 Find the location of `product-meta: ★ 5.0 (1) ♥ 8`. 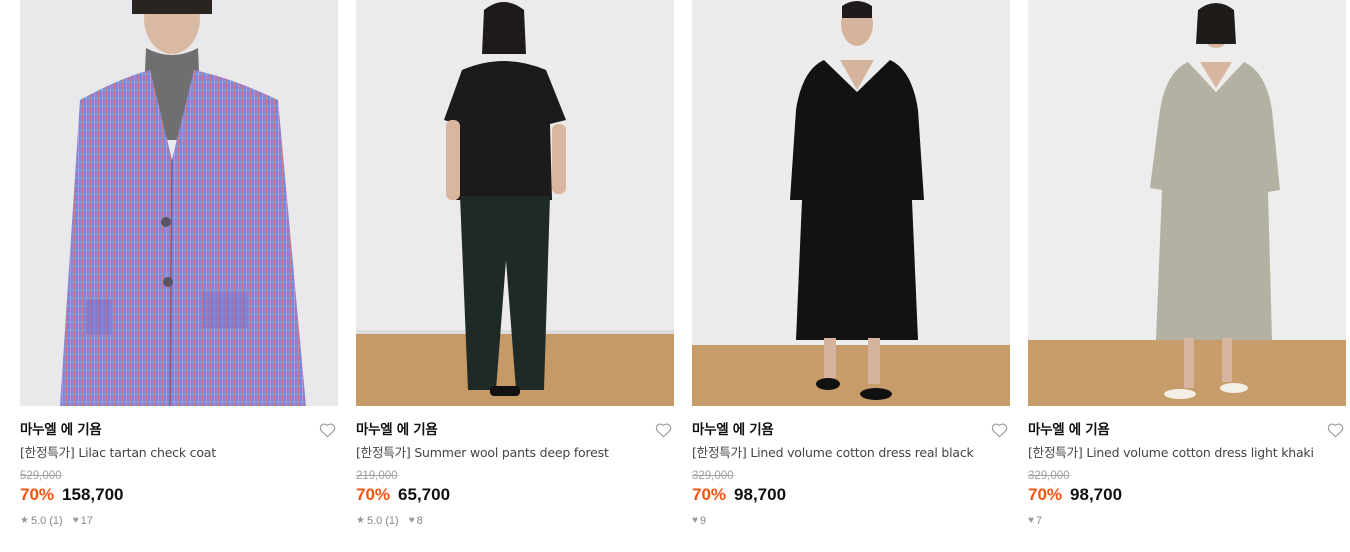

product-meta: ★ 5.0 (1) ♥ 8 is located at coordinates (515, 521).